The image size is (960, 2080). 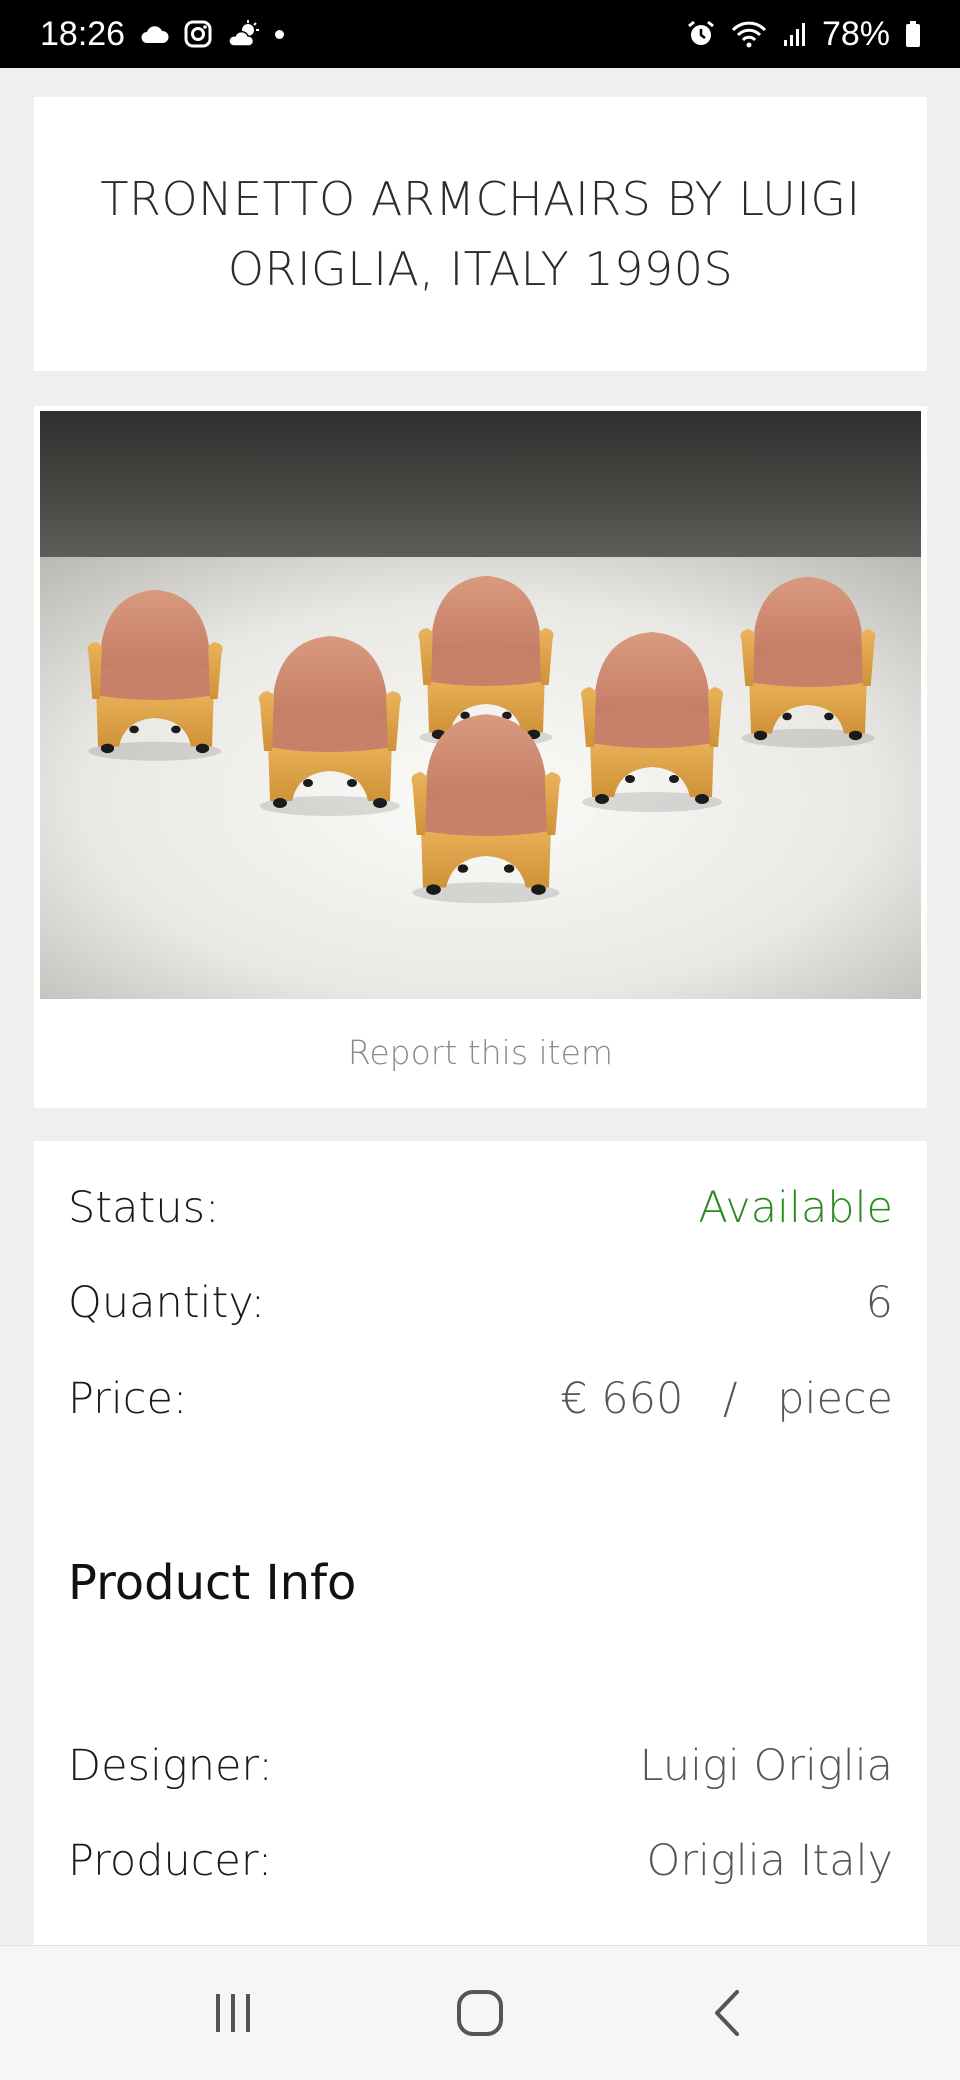 What do you see at coordinates (701, 34) in the screenshot?
I see `alarm-icon` at bounding box center [701, 34].